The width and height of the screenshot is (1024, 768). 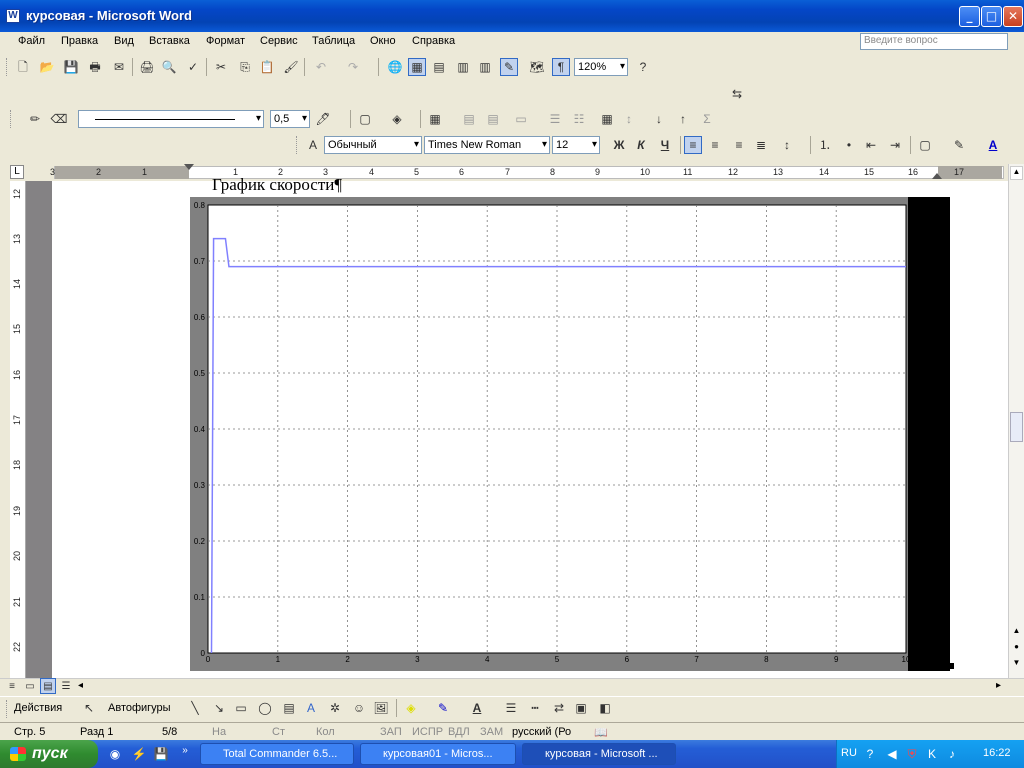 I want to click on picture-icon: 🖼, so click(x=381, y=708).